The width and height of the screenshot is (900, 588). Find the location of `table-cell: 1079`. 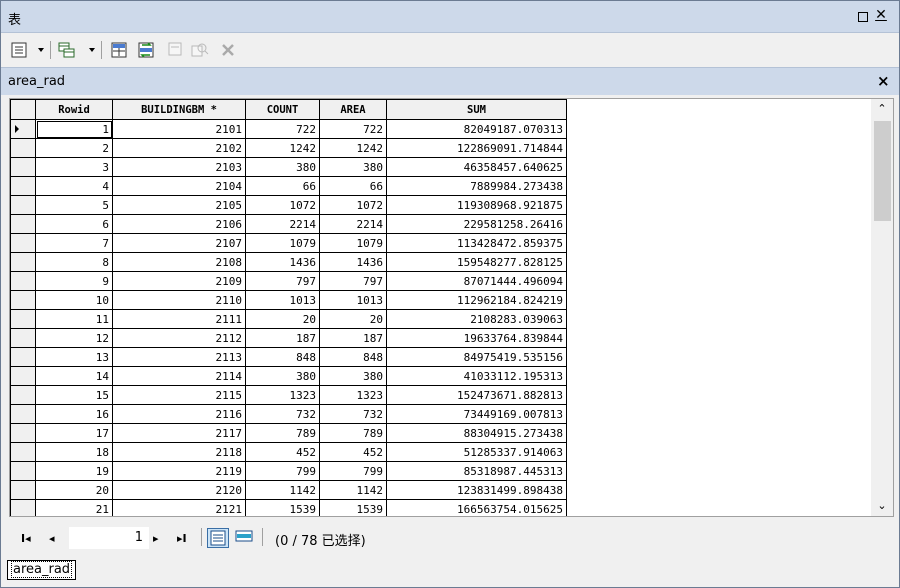

table-cell: 1079 is located at coordinates (353, 243).